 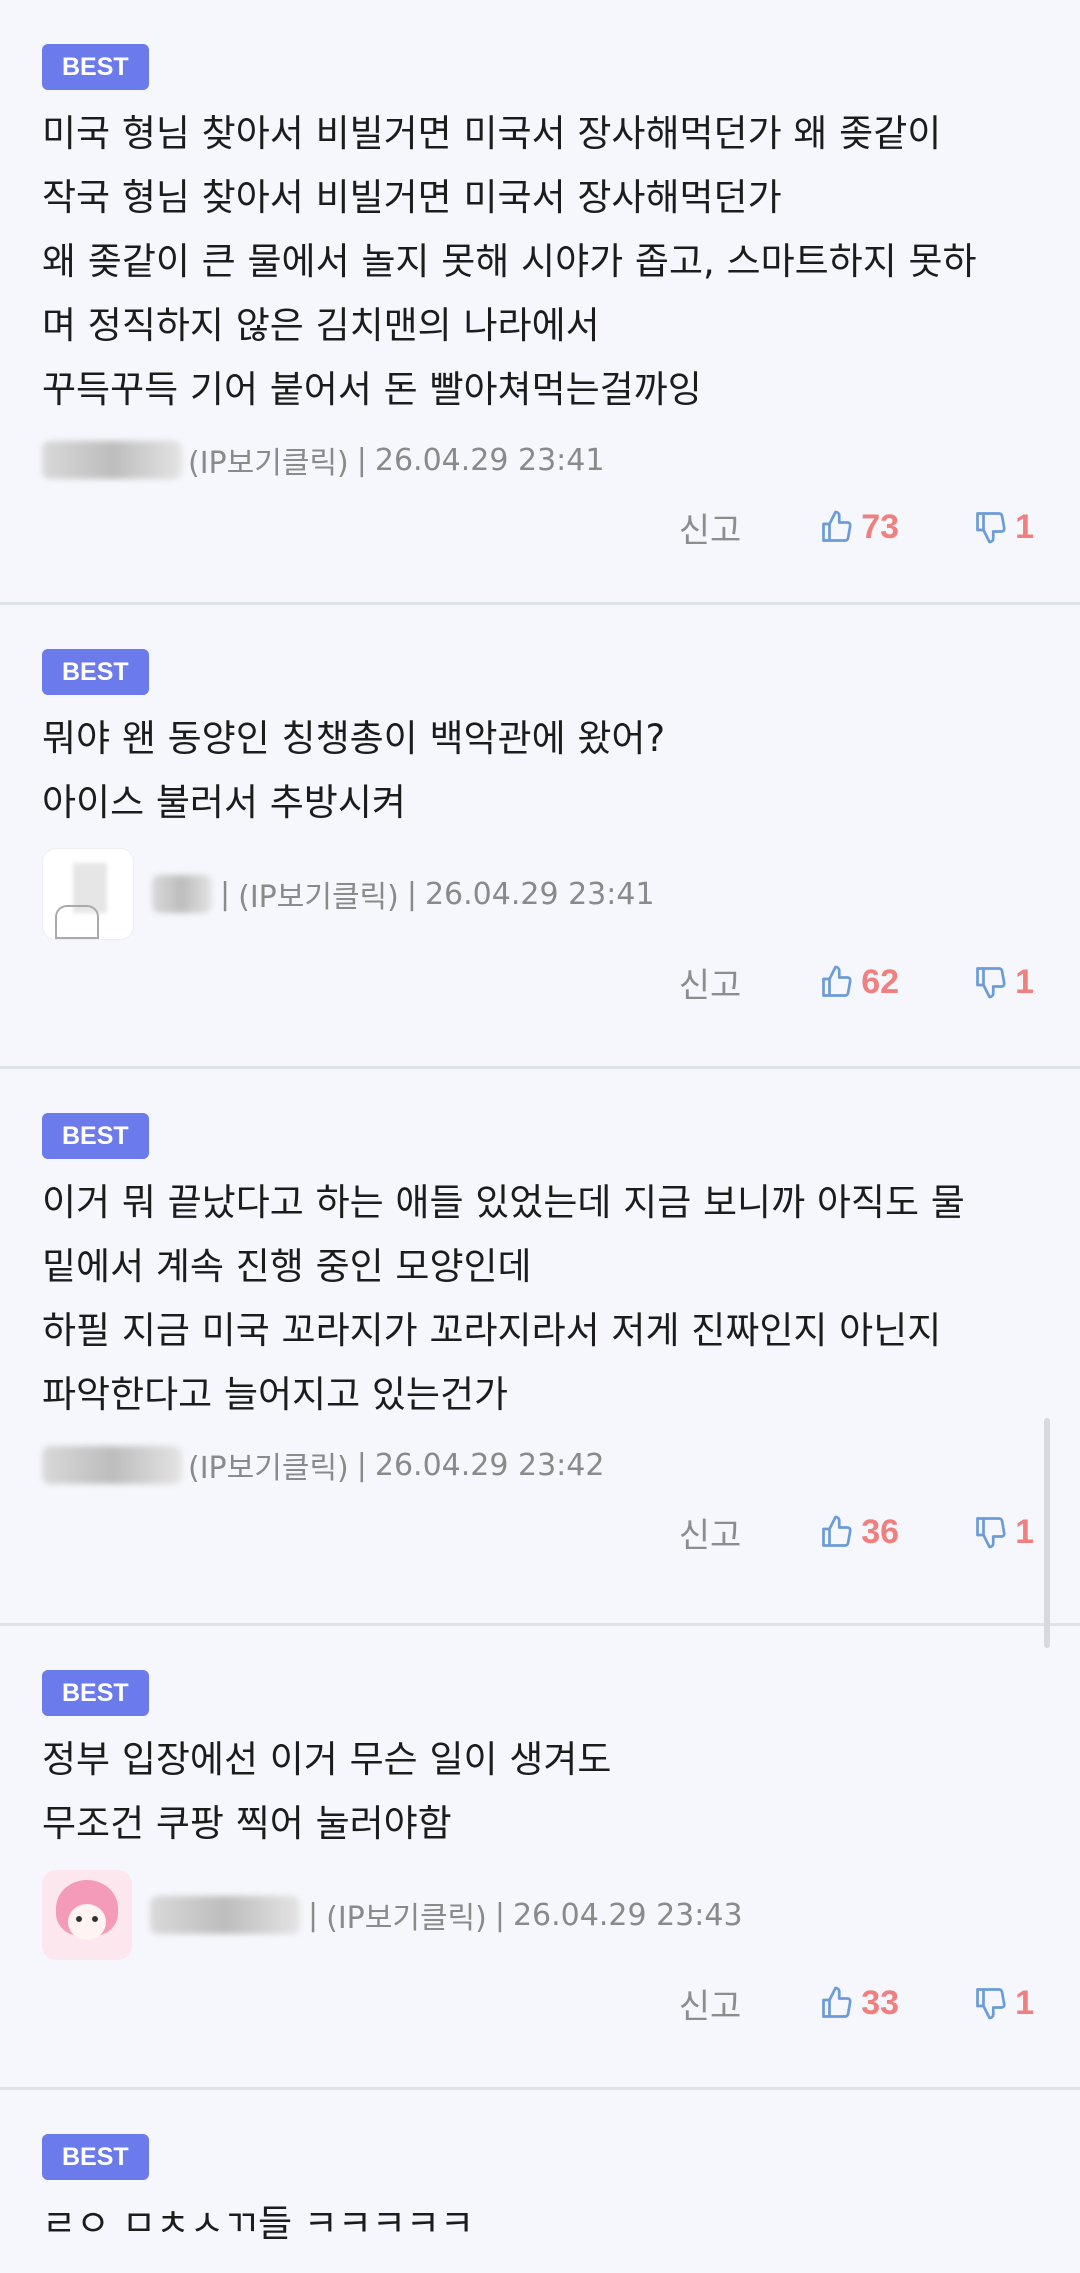 I want to click on comment-meta: | (IP보기클릭) | 26.04.29 23:43, so click(x=540, y=1915).